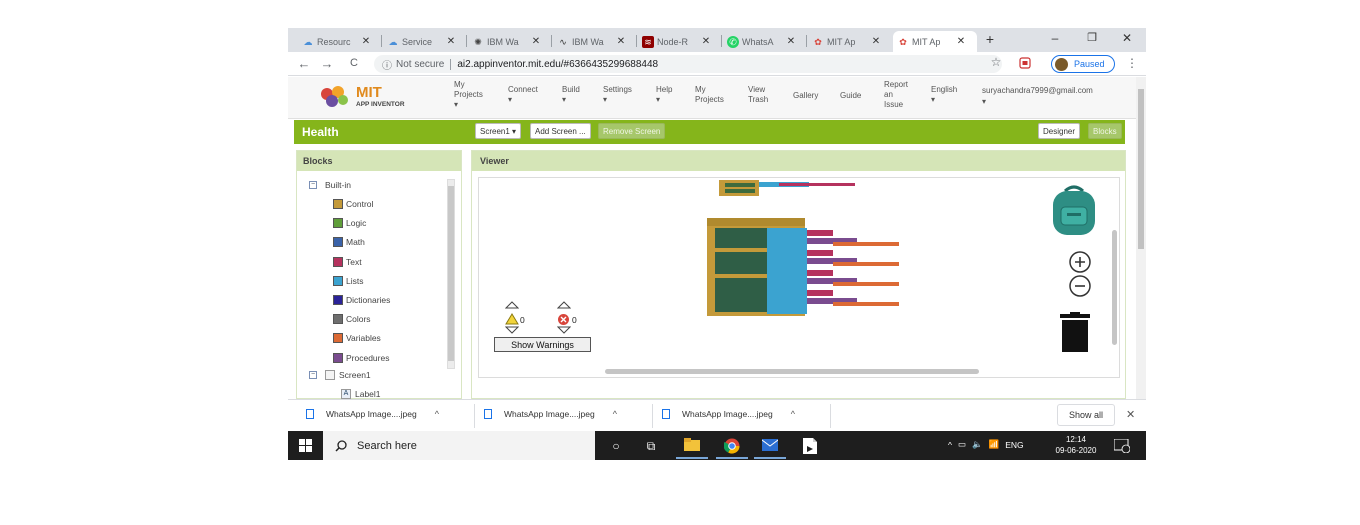 The image size is (1360, 525). What do you see at coordinates (1127, 38) in the screenshot?
I see `close-window-button: ✕` at bounding box center [1127, 38].